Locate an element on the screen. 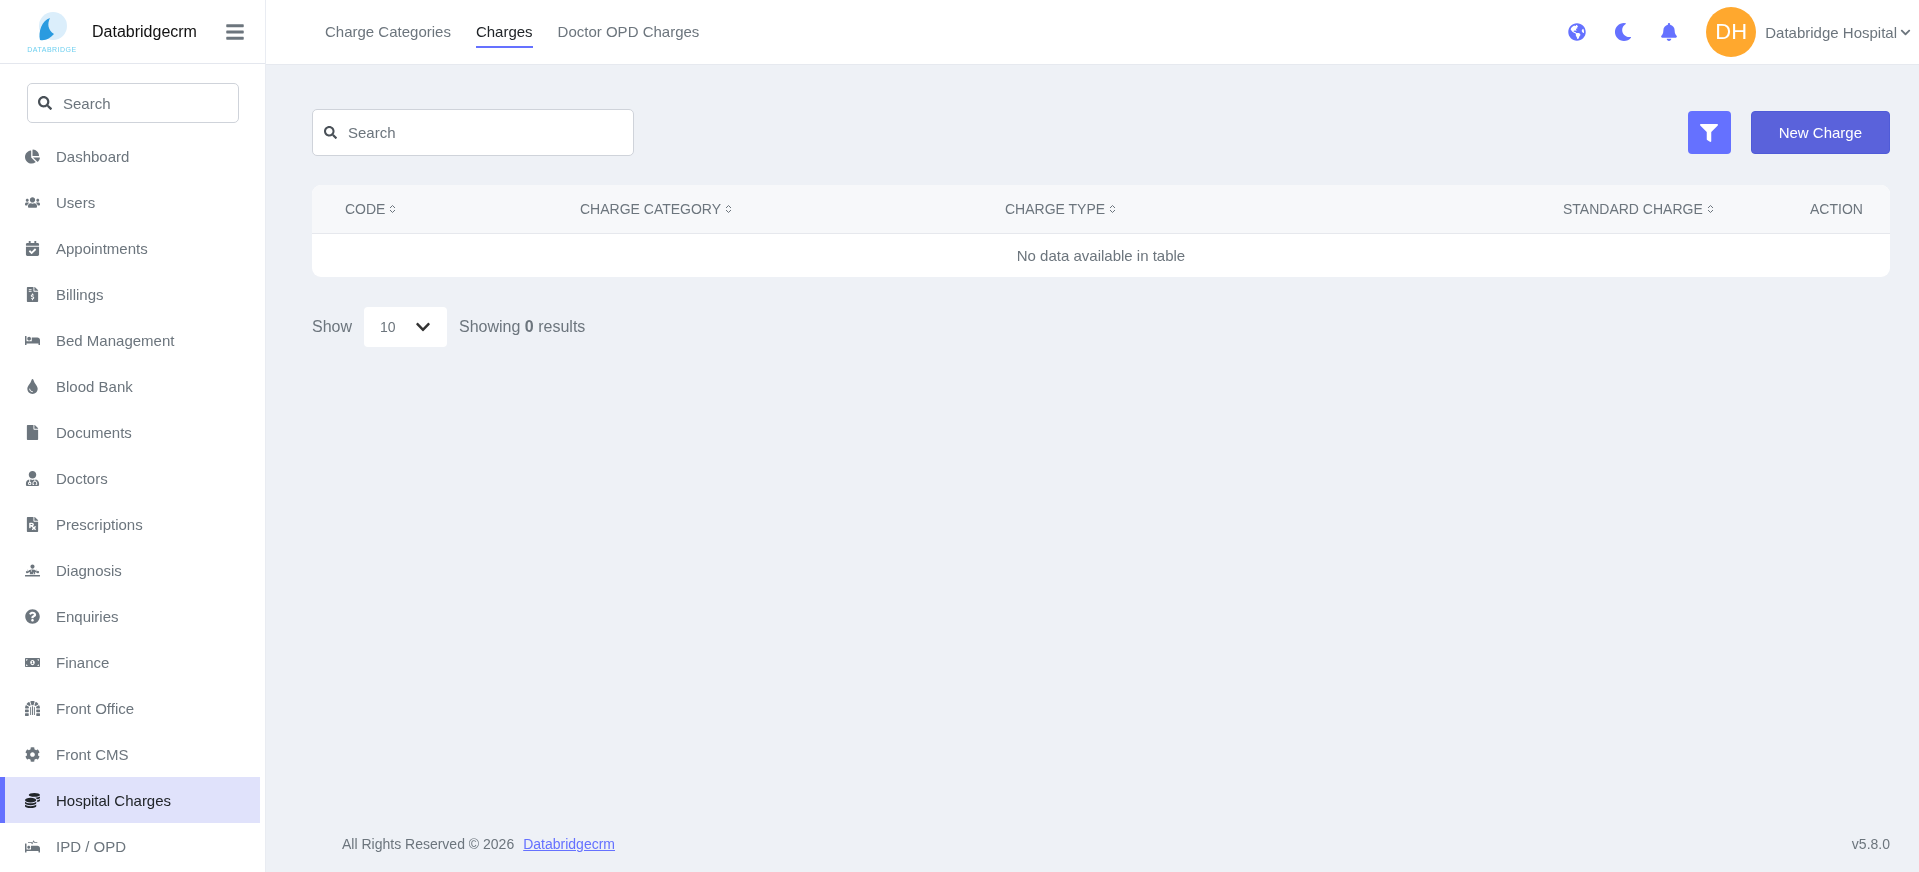  search-field: Search is located at coordinates (473, 132).